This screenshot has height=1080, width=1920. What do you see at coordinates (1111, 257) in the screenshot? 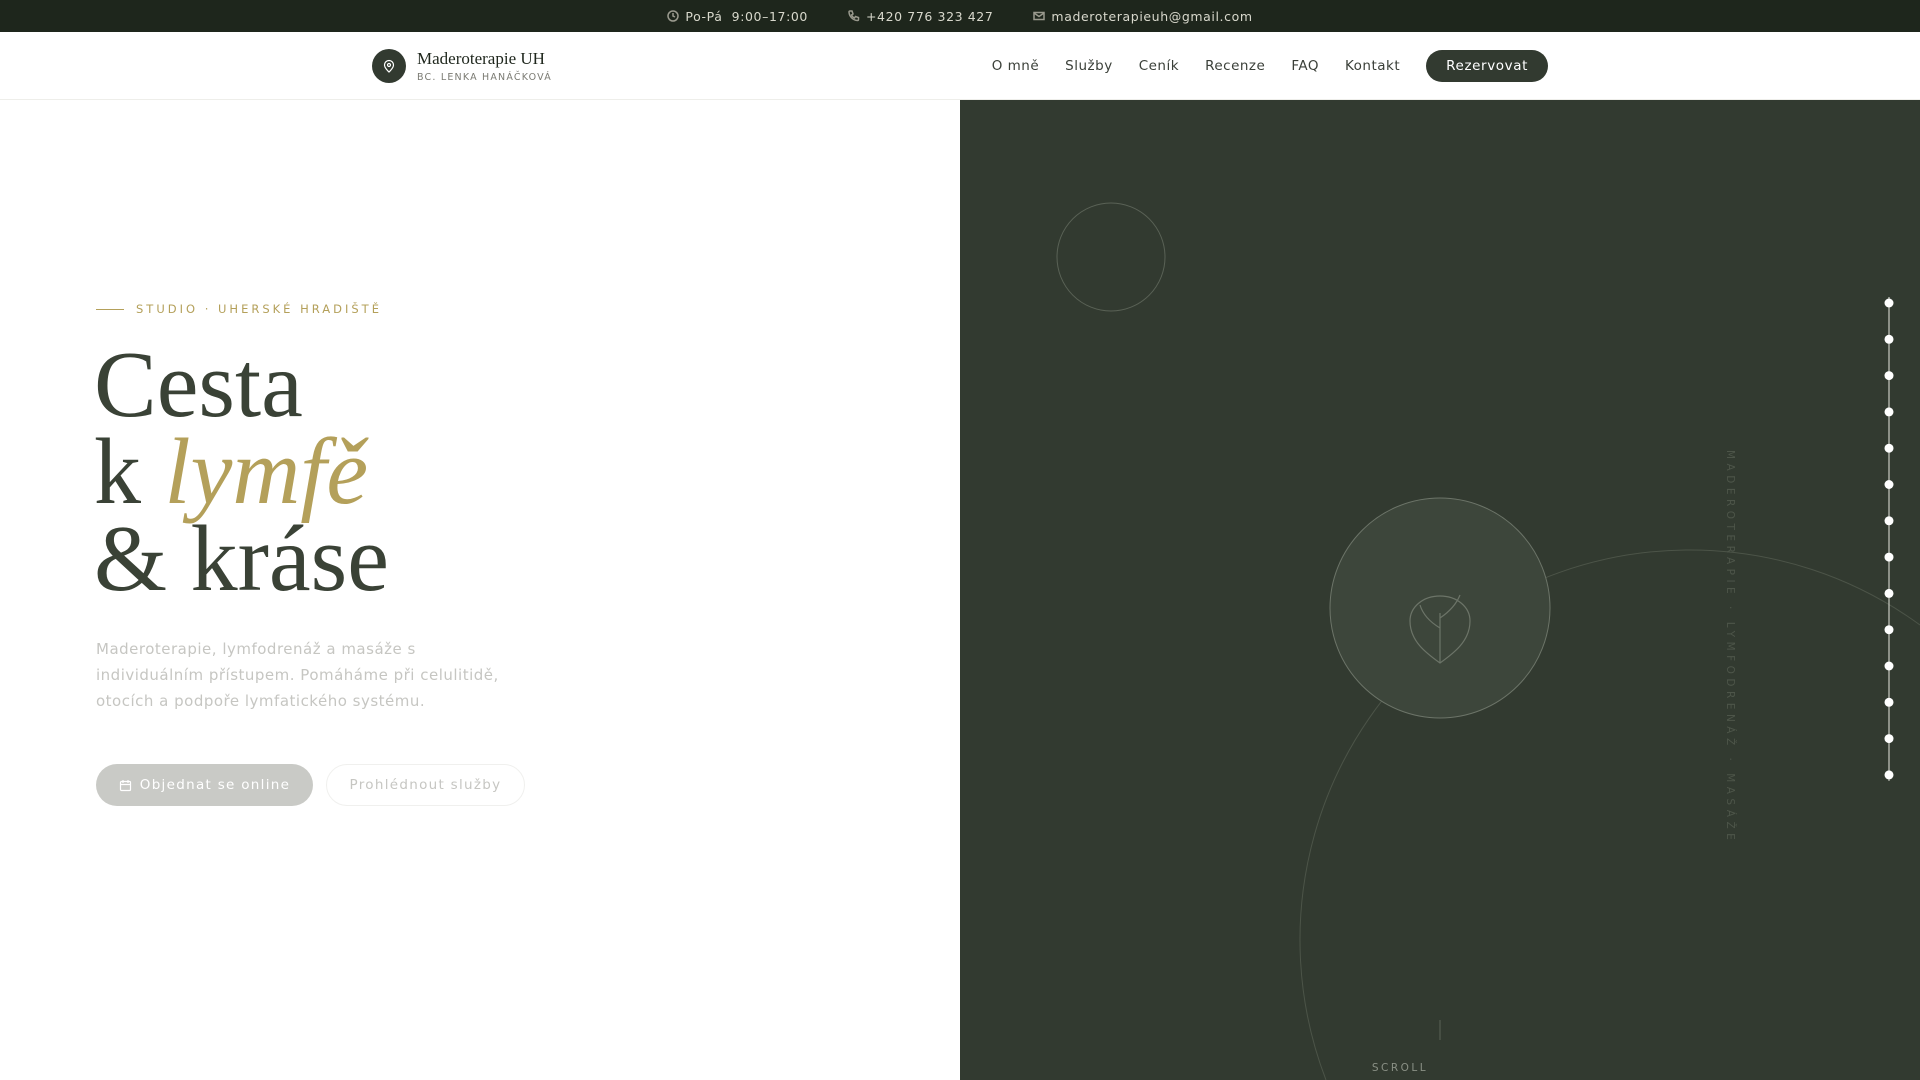
I see `small-ring` at bounding box center [1111, 257].